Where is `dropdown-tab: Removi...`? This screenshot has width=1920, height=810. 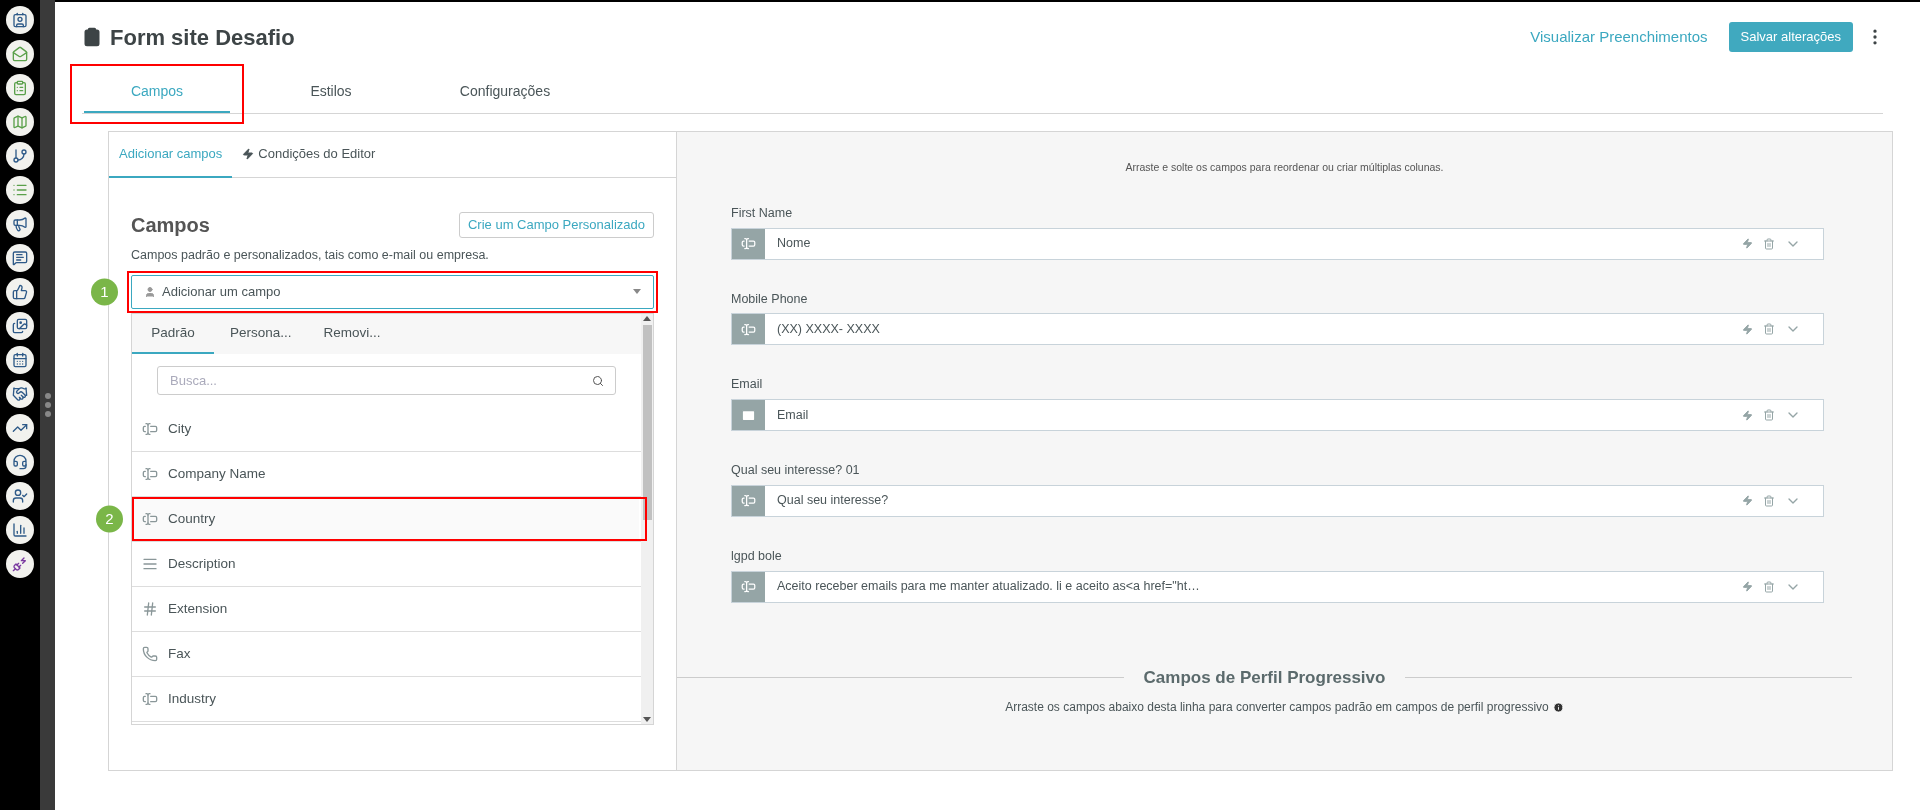
dropdown-tab: Removi... is located at coordinates (352, 333).